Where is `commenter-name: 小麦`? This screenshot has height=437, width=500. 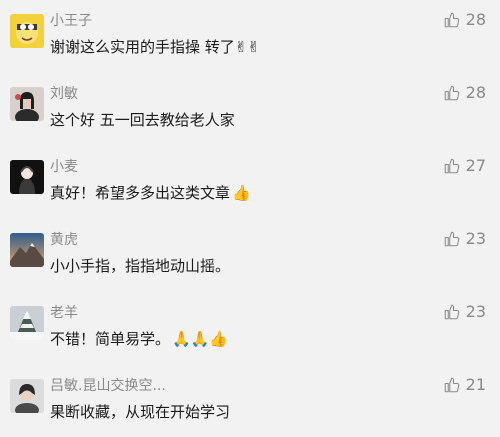 commenter-name: 小麦 is located at coordinates (64, 166).